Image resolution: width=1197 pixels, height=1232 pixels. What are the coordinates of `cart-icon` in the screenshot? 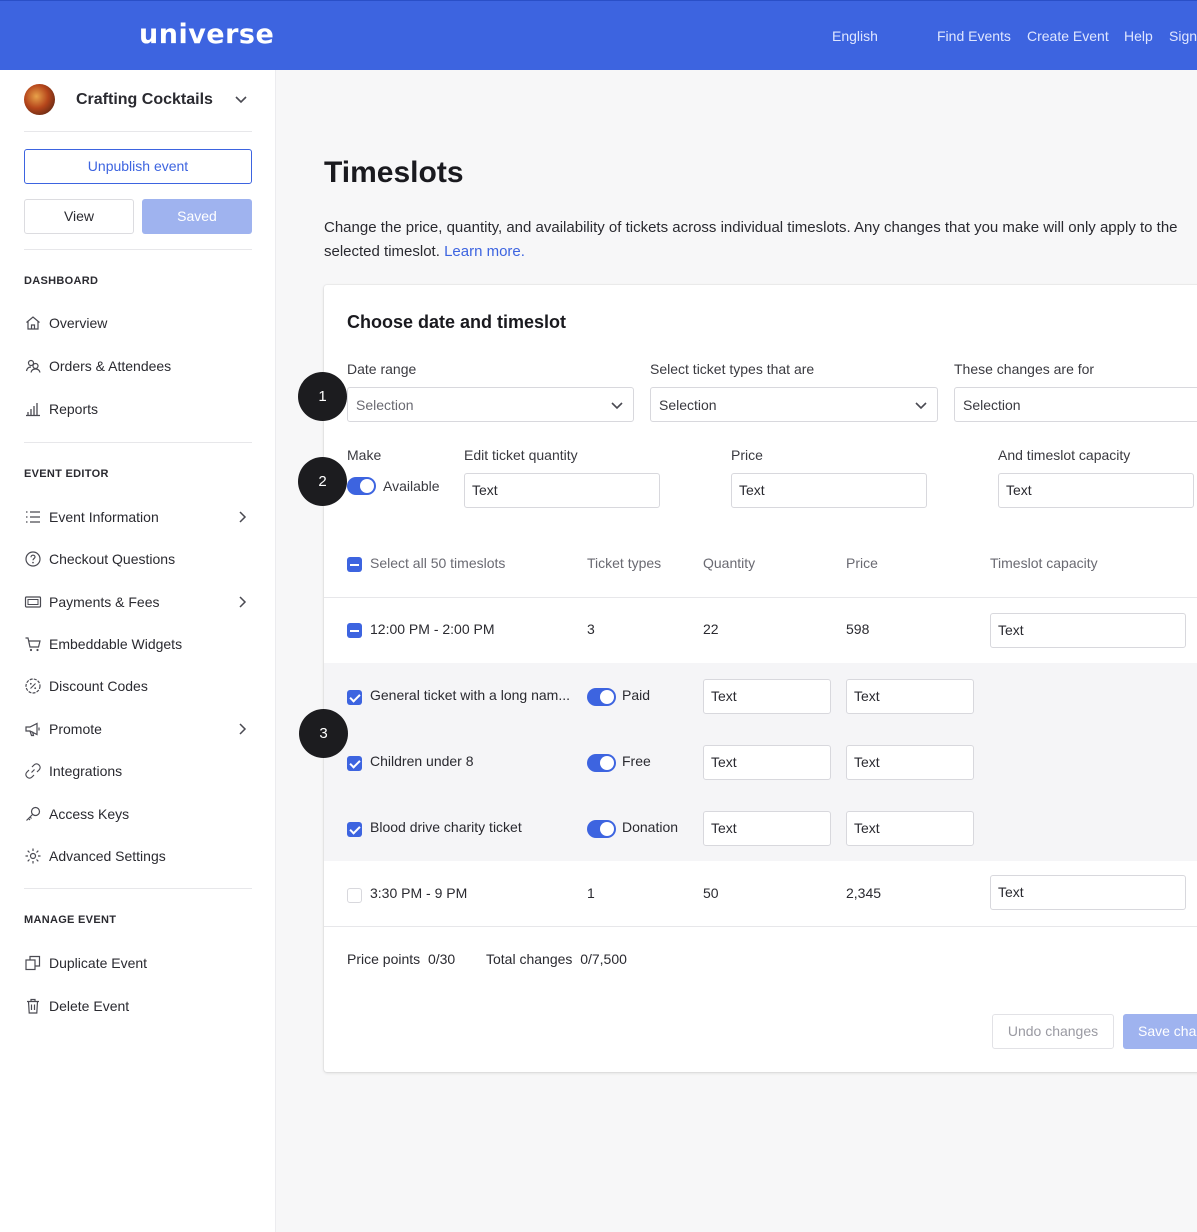 It's located at (33, 644).